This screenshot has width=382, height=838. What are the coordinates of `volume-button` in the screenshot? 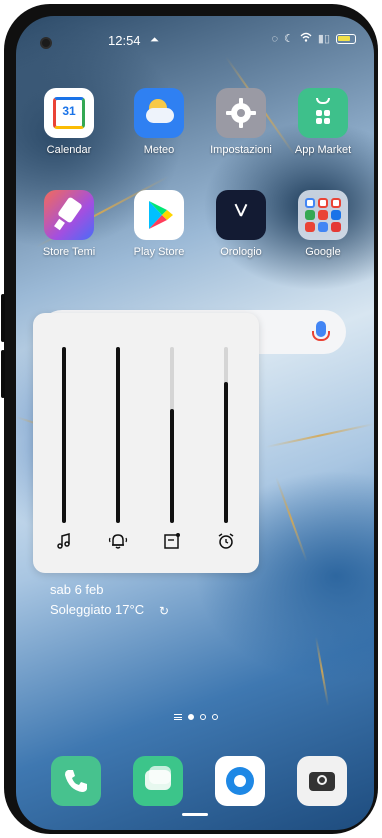 It's located at (3, 318).